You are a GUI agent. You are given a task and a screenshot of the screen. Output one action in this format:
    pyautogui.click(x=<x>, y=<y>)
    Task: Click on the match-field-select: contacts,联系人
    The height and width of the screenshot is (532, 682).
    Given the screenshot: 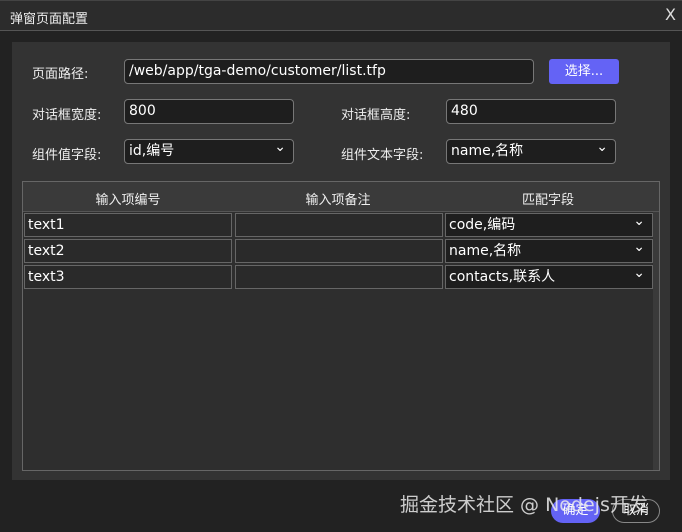 What is the action you would take?
    pyautogui.click(x=549, y=276)
    